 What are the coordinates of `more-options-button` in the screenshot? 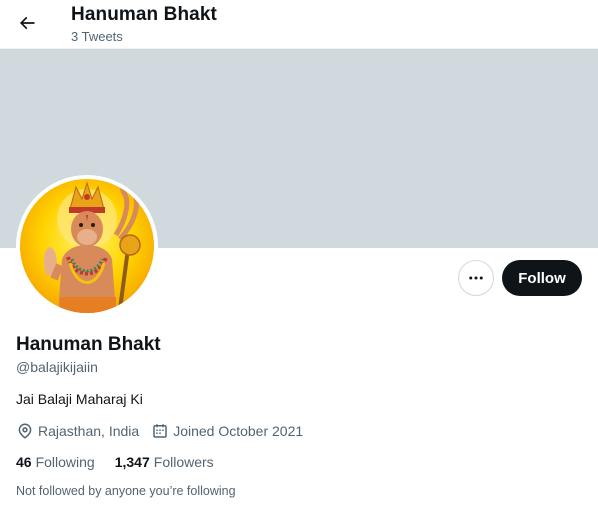 It's located at (476, 278).